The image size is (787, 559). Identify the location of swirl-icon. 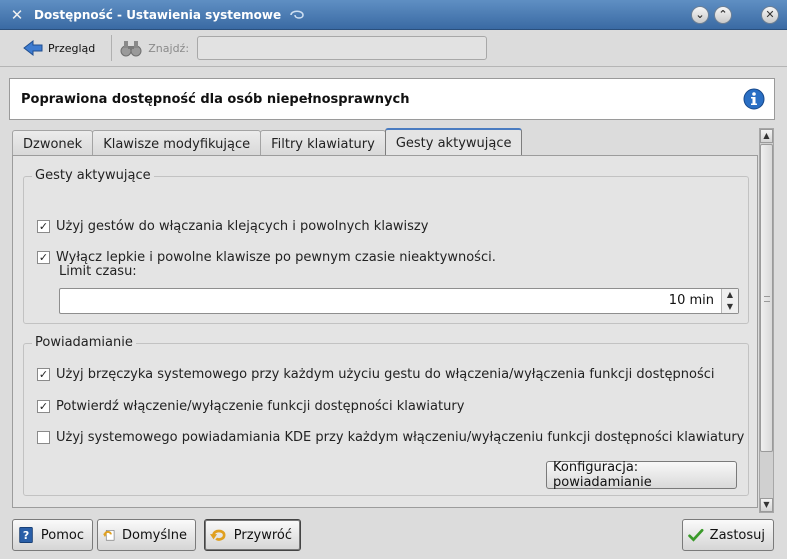
(297, 14).